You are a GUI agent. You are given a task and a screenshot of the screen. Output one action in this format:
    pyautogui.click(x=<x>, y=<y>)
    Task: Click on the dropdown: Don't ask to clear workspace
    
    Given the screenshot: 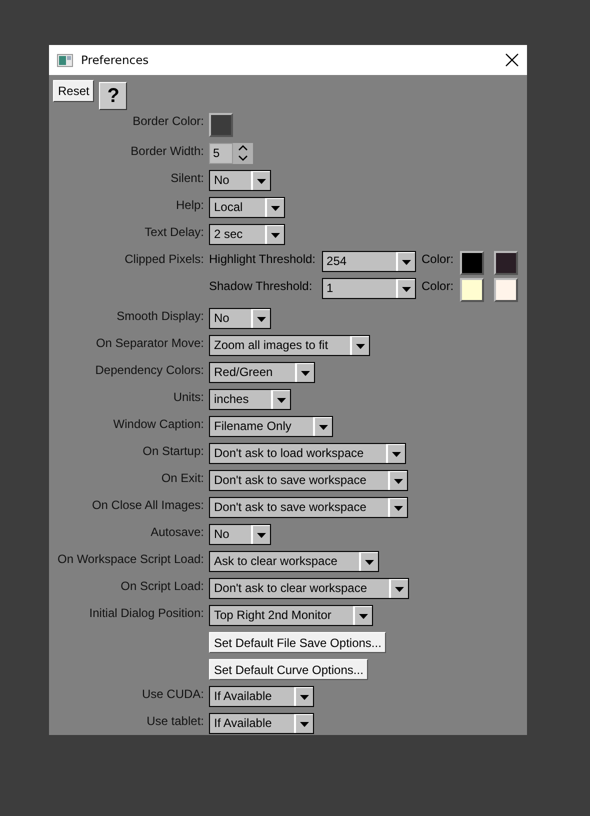 What is the action you would take?
    pyautogui.click(x=309, y=588)
    